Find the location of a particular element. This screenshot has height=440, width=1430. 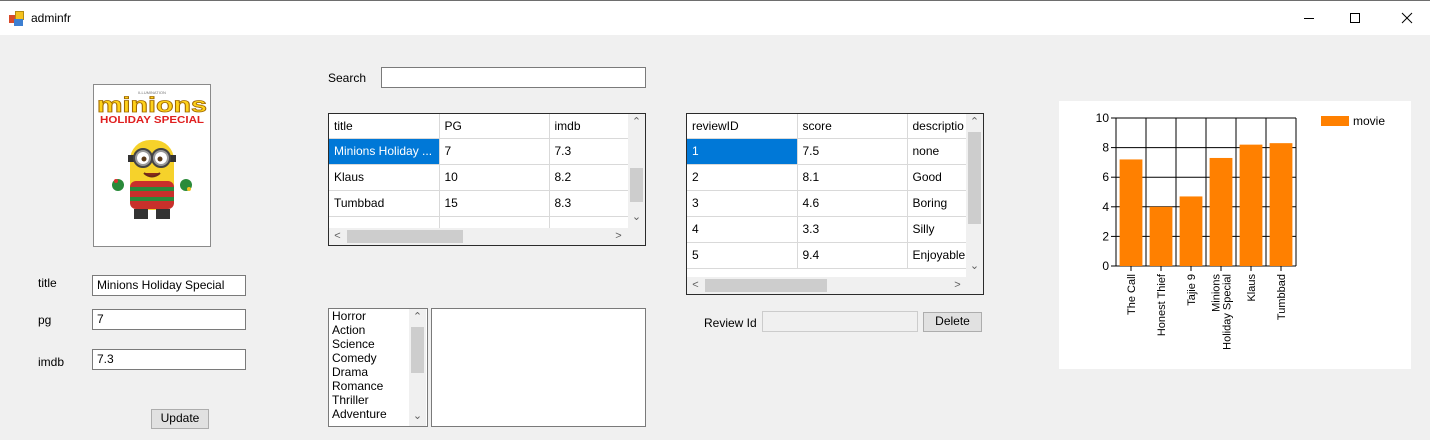

imdb-label: imdb is located at coordinates (51, 362).